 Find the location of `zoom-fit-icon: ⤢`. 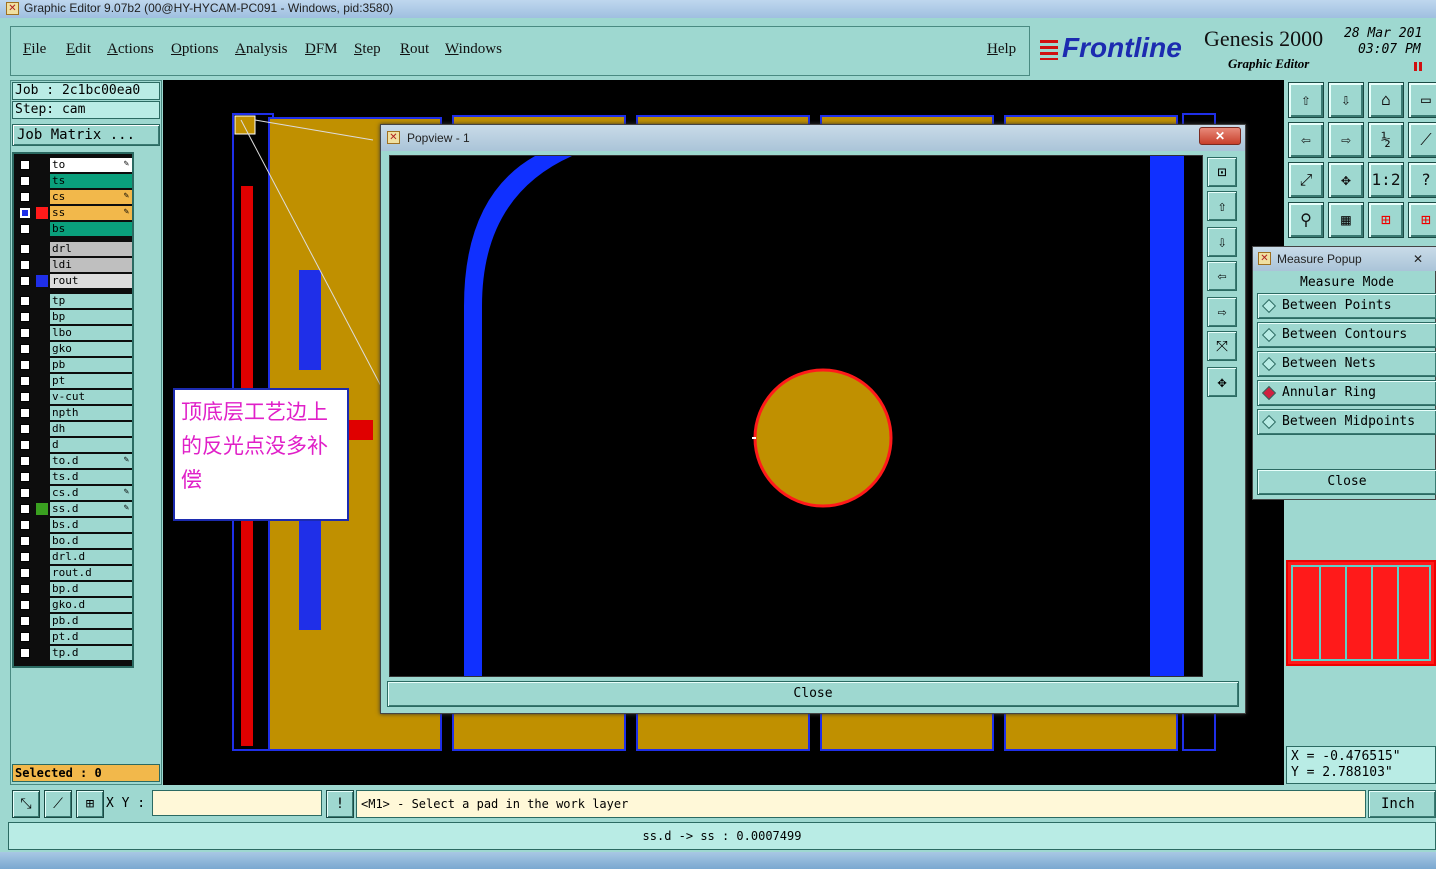

zoom-fit-icon: ⤢ is located at coordinates (1306, 180).